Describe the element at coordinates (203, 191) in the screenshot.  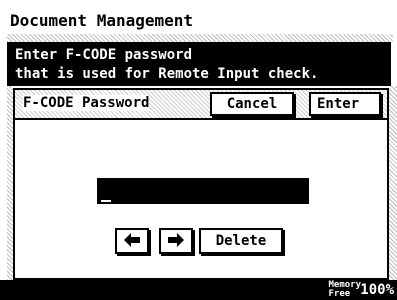
I see `password-input` at that location.